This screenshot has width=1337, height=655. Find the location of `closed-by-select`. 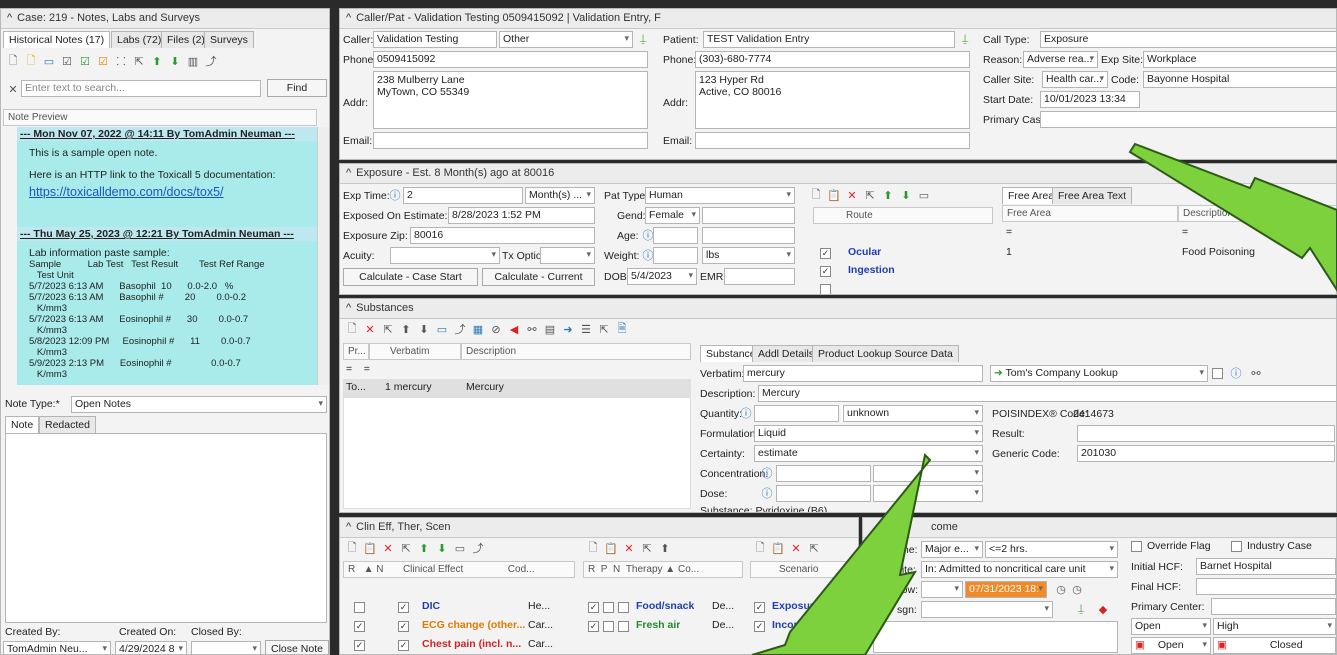

closed-by-select is located at coordinates (226, 647).